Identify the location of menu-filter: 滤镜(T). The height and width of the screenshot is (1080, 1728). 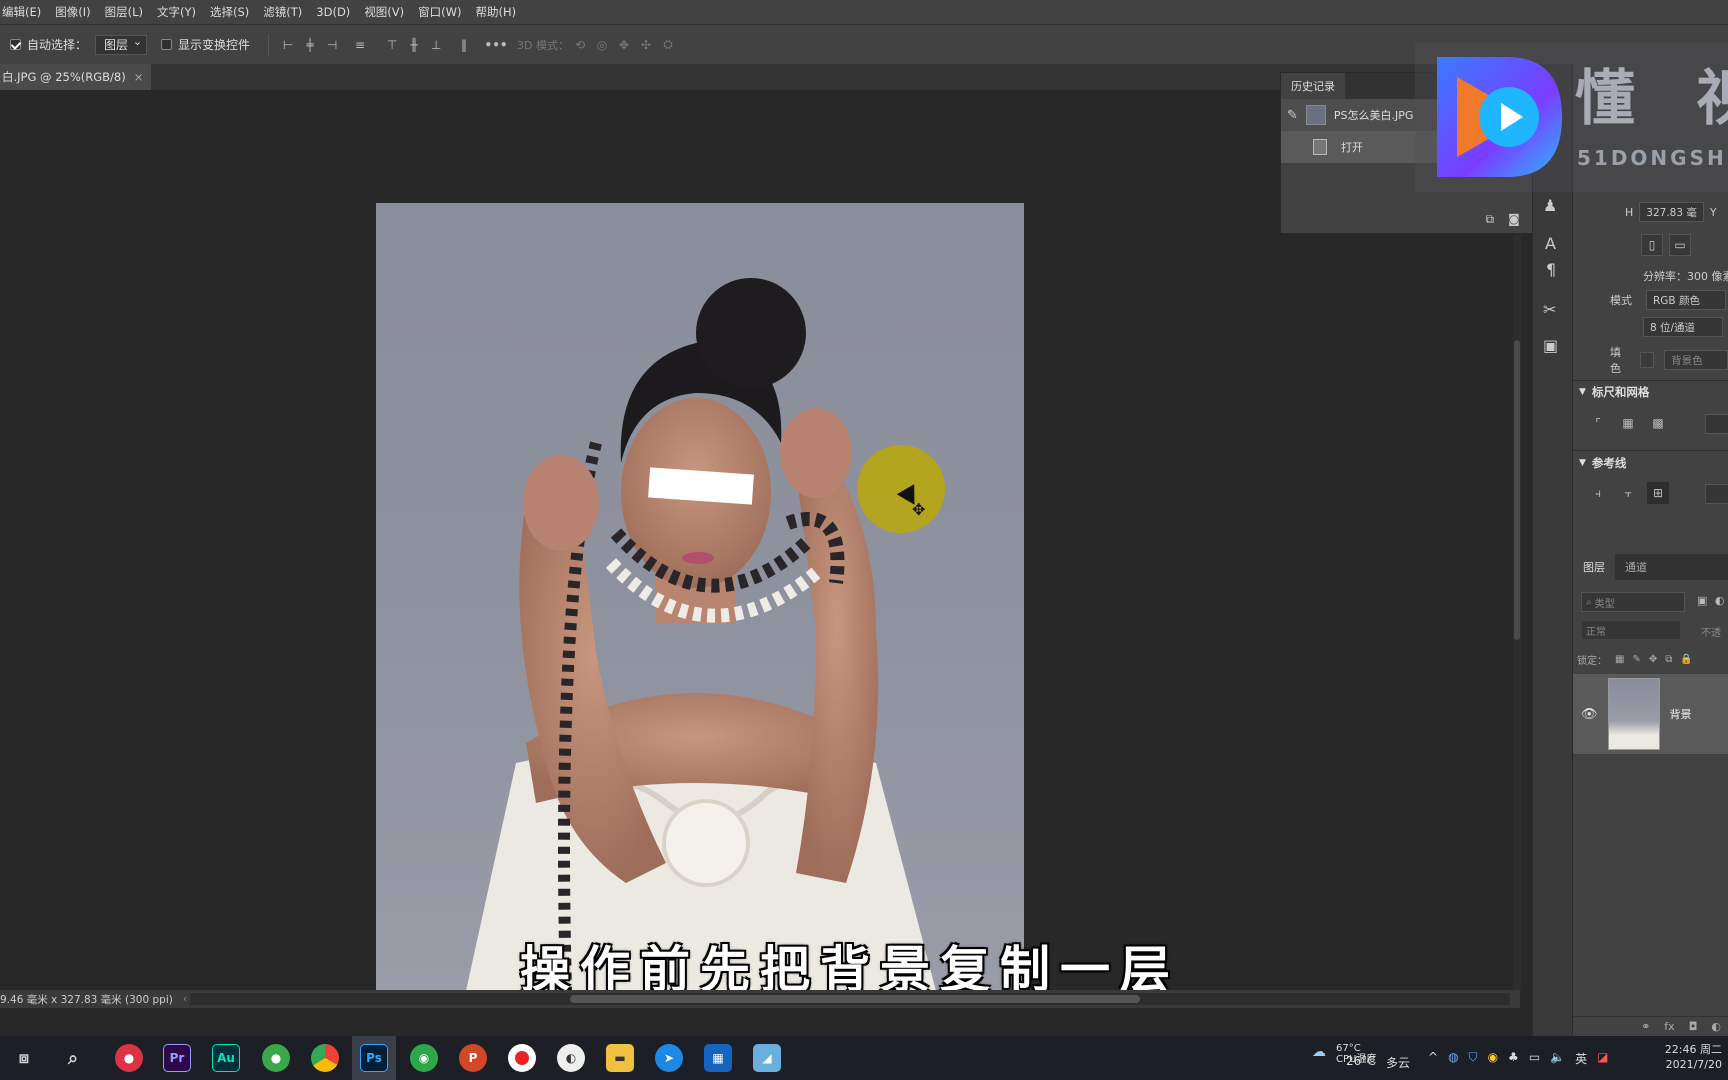
(282, 12).